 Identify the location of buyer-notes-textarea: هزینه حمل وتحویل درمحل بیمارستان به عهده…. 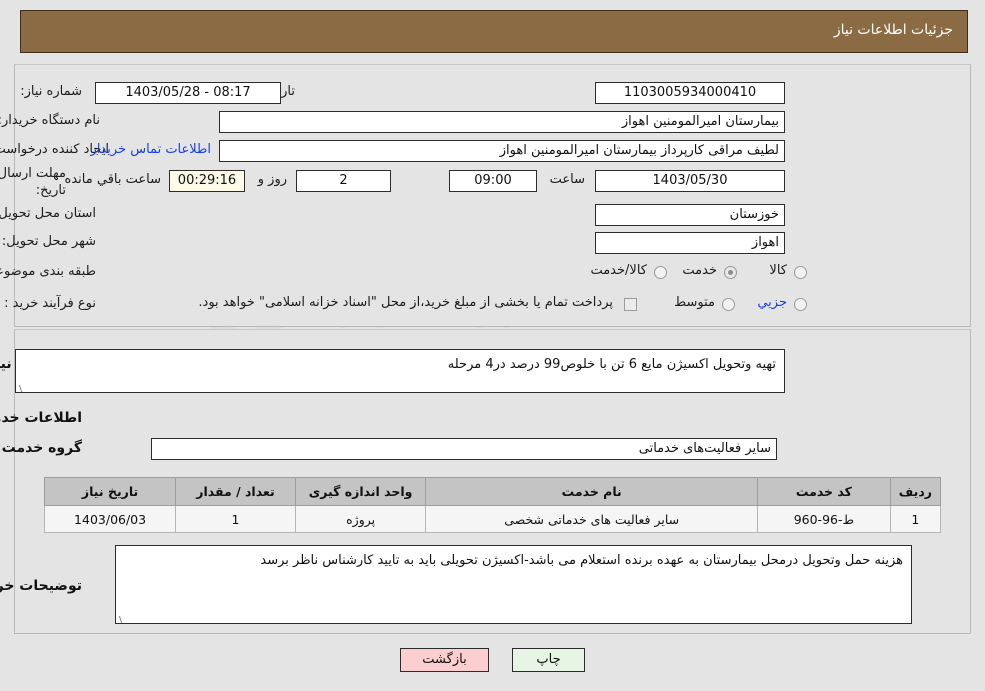
(513, 584).